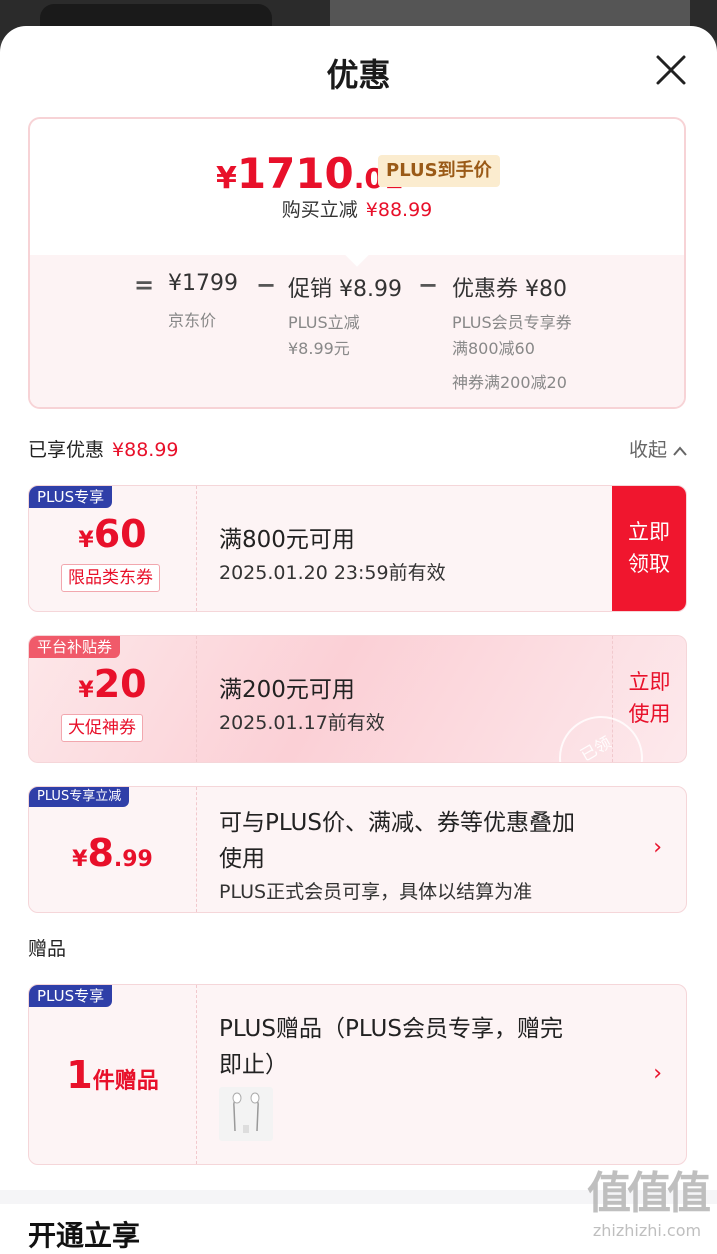  Describe the element at coordinates (649, 1193) in the screenshot. I see `watermark-logo: 值值值` at that location.